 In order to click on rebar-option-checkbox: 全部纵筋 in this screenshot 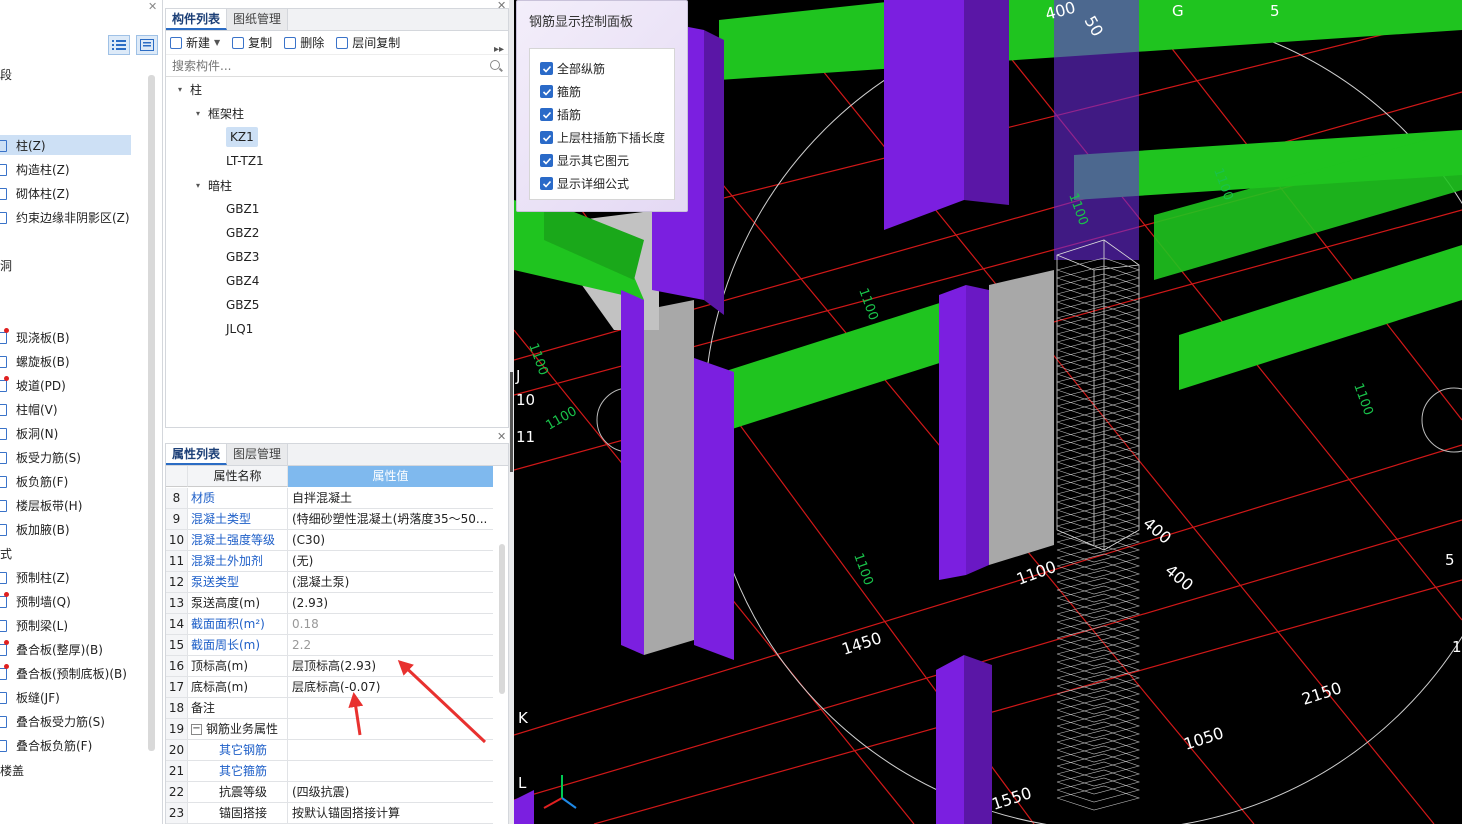, I will do `click(572, 68)`.